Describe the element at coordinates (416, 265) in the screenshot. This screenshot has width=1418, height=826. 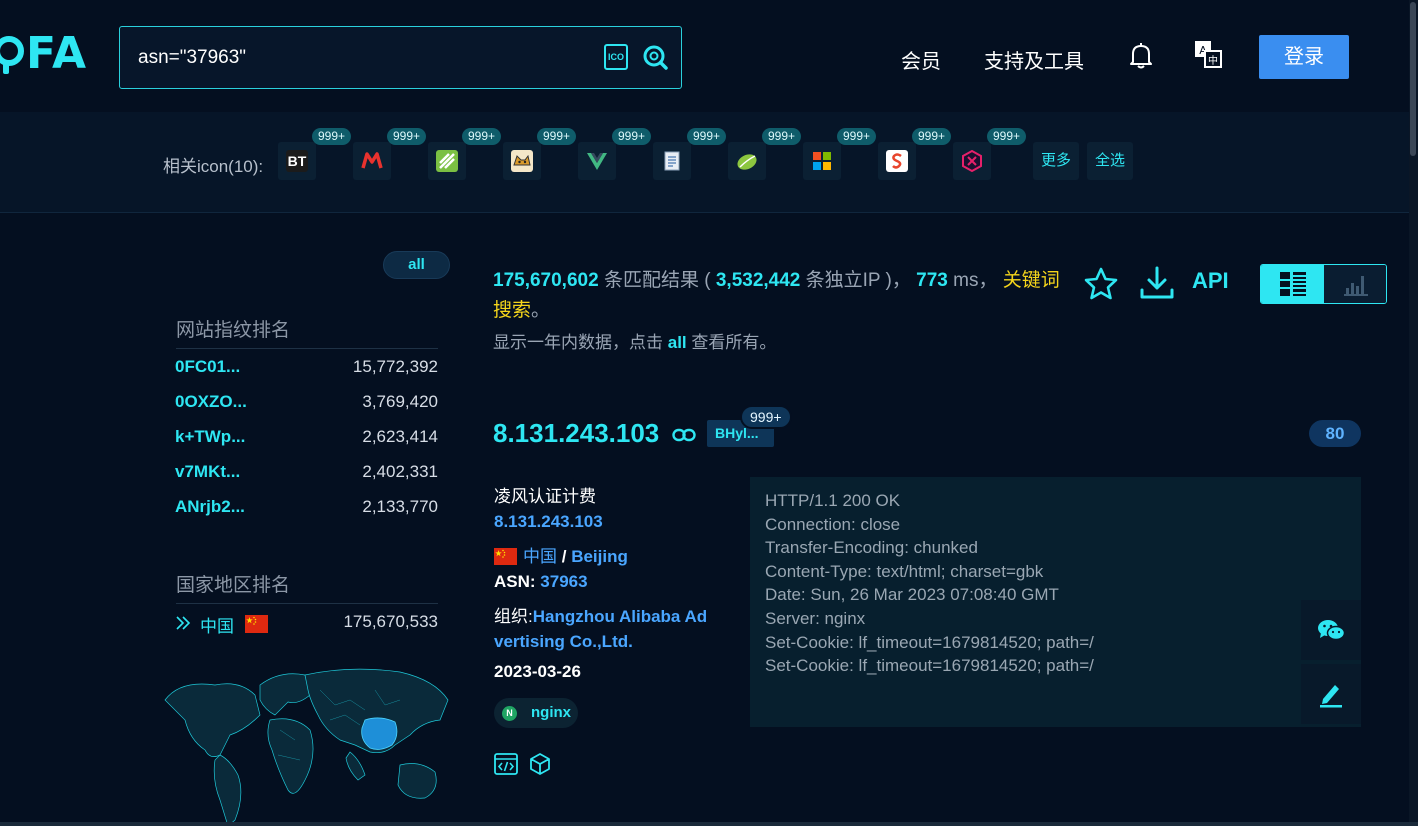
I see `all-filter-button: all` at that location.